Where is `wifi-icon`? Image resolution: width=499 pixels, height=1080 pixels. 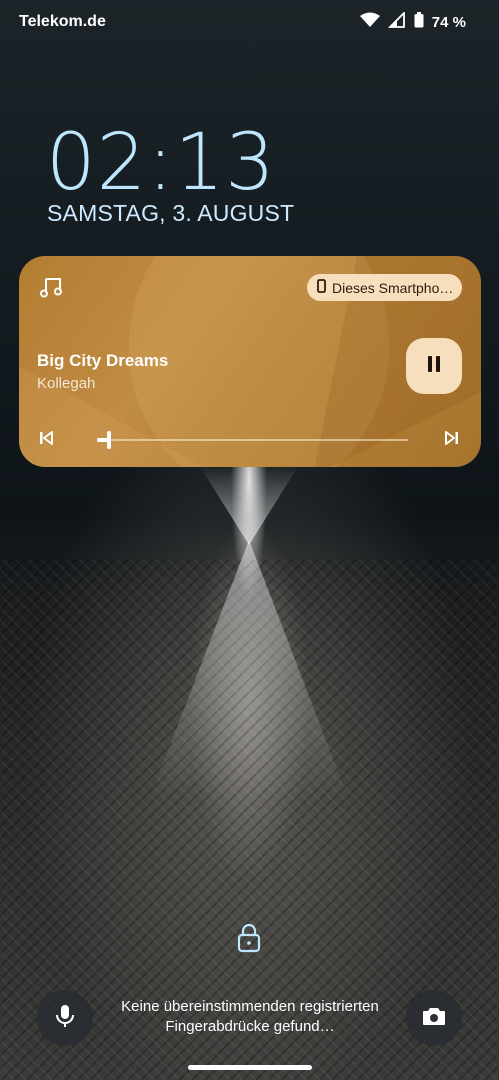
wifi-icon is located at coordinates (369, 22).